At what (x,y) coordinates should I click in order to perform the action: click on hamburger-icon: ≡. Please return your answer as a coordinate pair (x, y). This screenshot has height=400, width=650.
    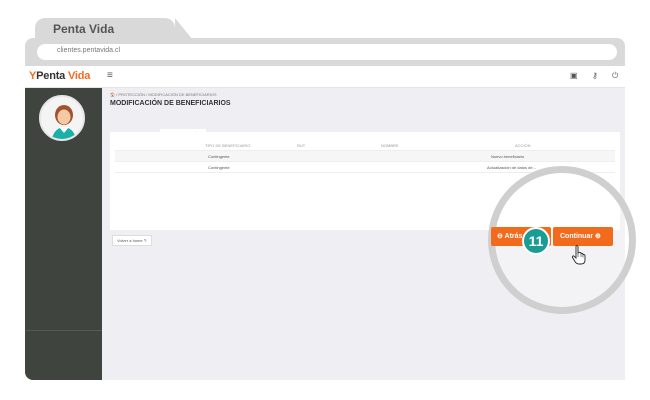
    Looking at the image, I should click on (110, 75).